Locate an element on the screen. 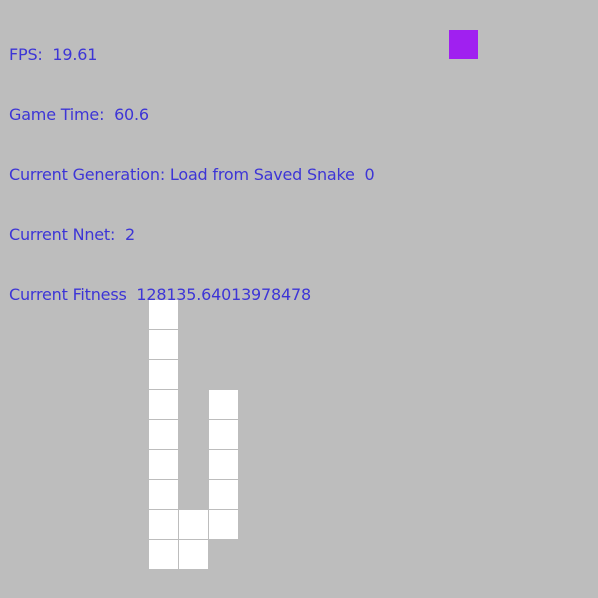  nnet-value: 2 is located at coordinates (129, 234).